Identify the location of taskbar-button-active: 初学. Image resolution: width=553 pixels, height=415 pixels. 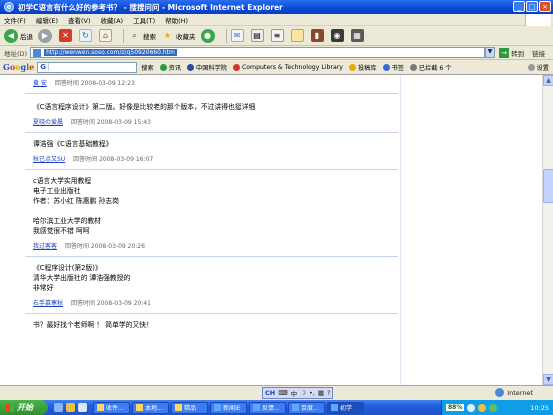
(345, 407).